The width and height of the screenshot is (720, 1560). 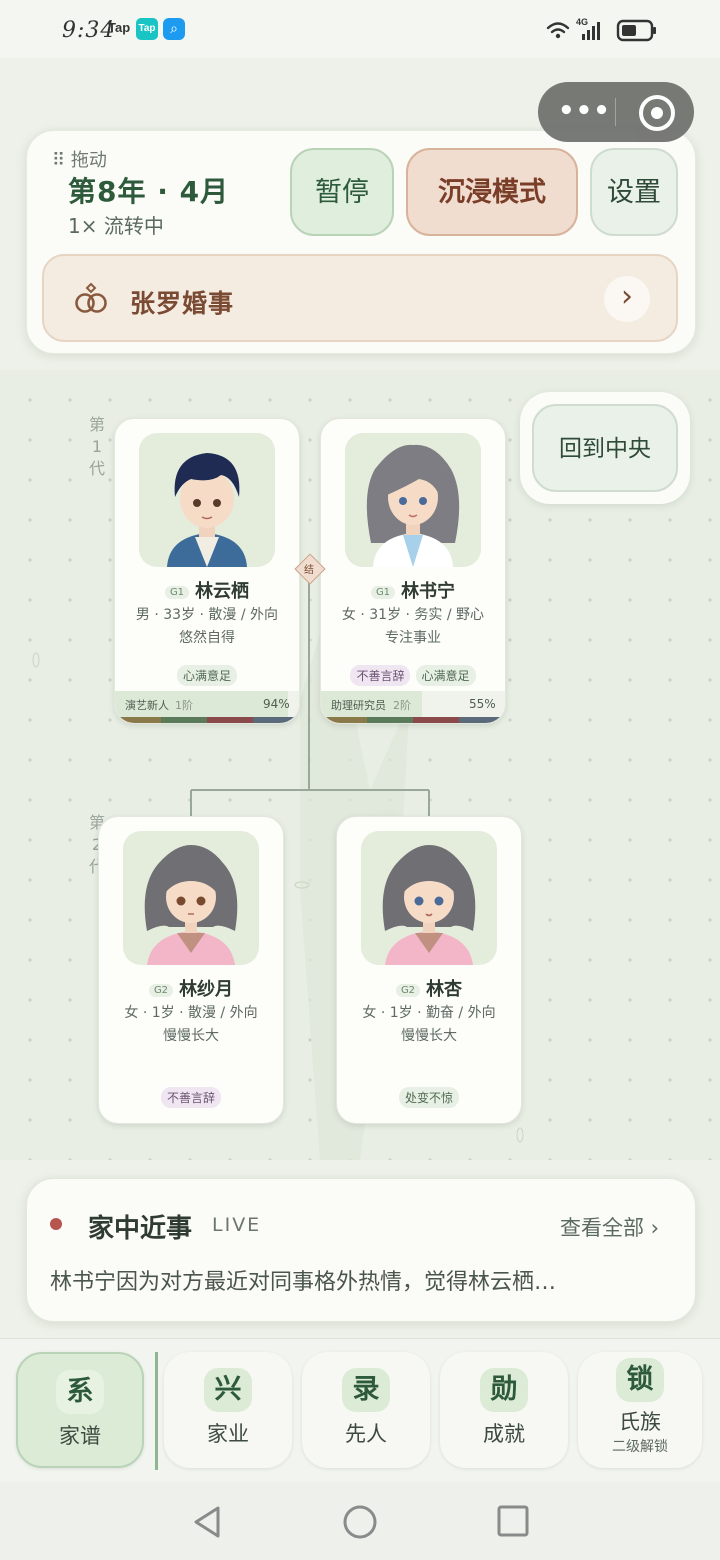 I want to click on member-info: 女 · 1岁 · 散漫 / 外向, so click(x=191, y=1013).